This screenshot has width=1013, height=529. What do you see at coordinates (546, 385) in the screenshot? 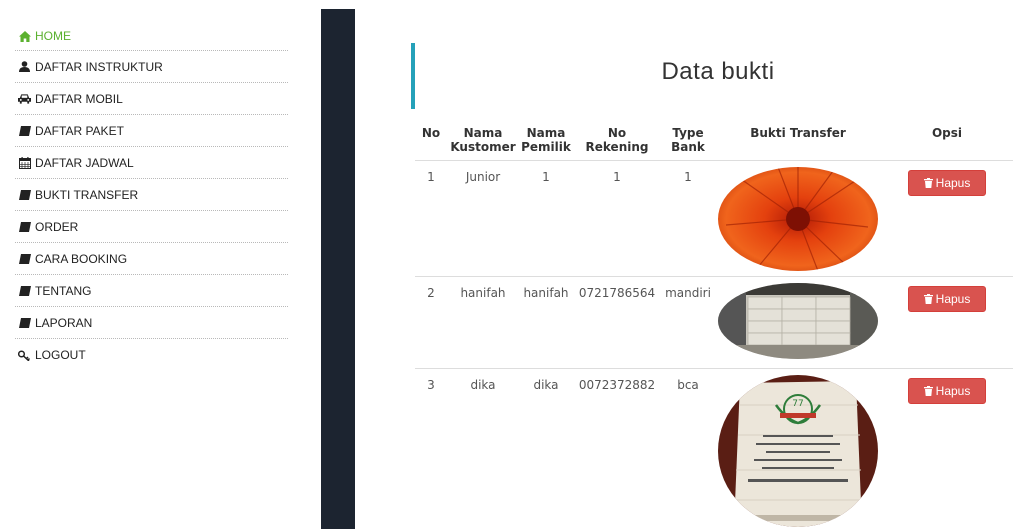
I see `cell-nama-pemilik: dika` at bounding box center [546, 385].